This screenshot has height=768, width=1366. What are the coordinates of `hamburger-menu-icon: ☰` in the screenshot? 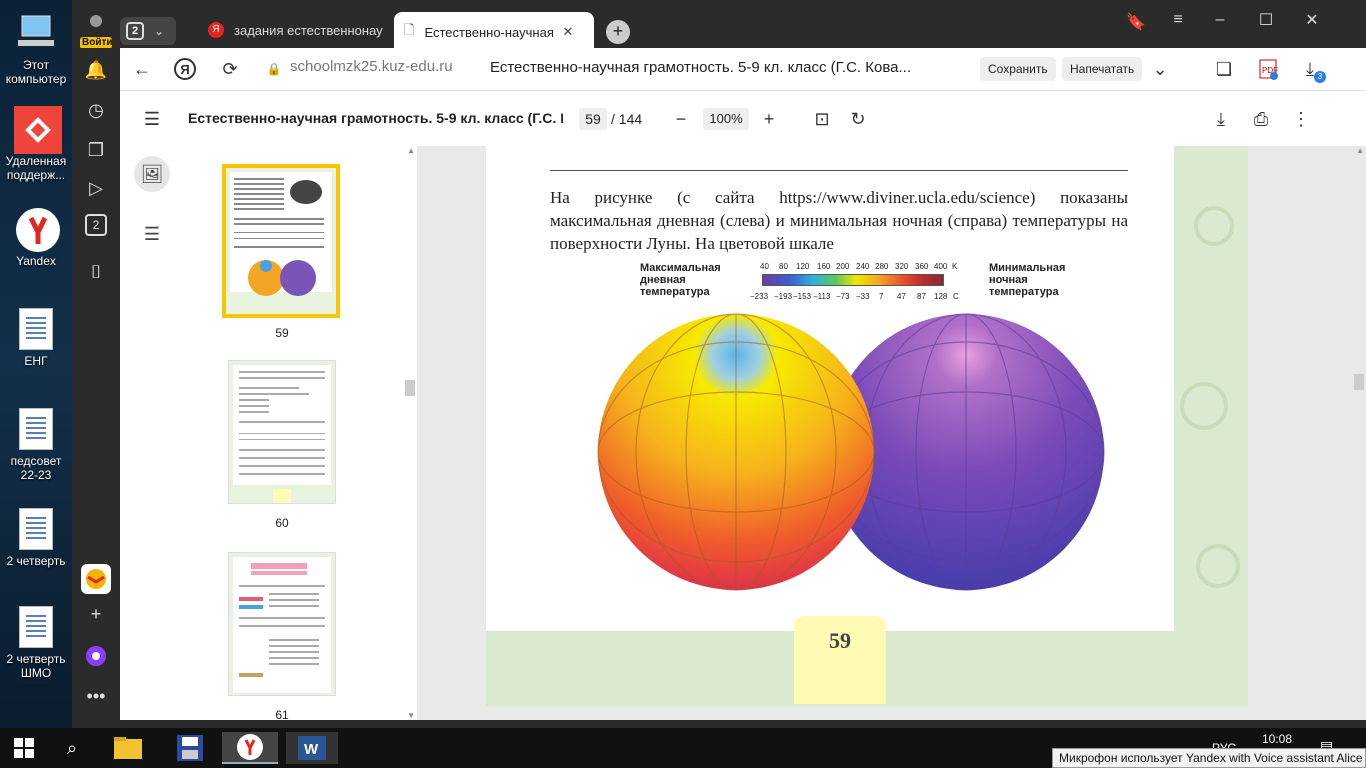 It's located at (152, 119).